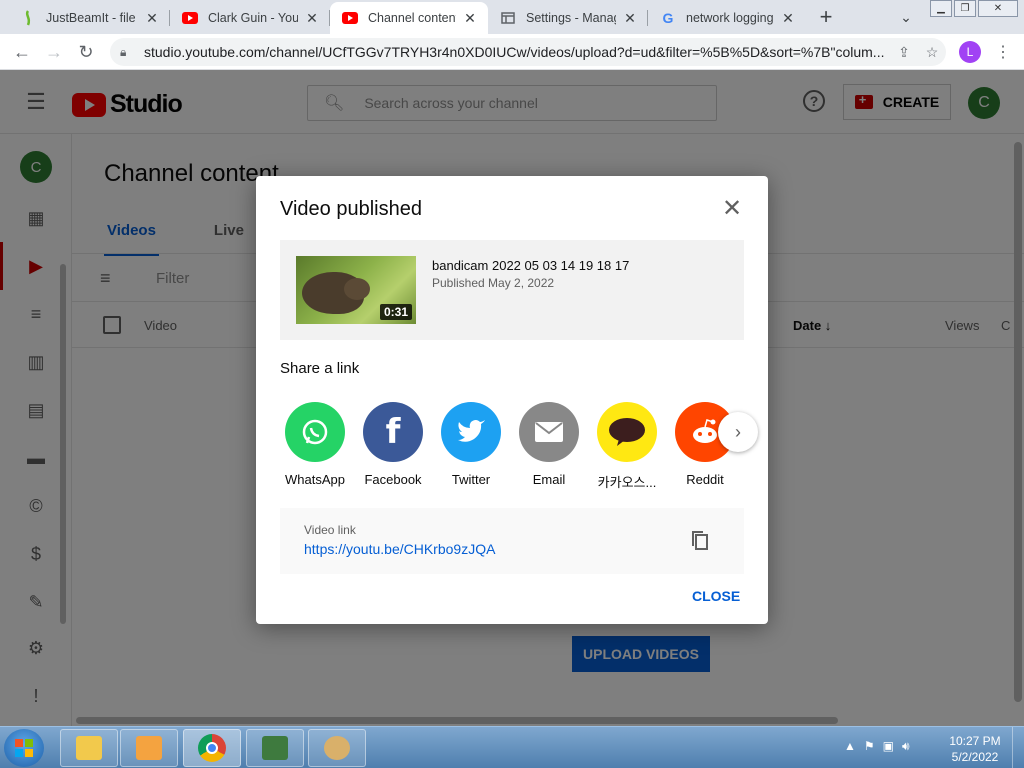  I want to click on window-controls: ▁ ❐ ✕, so click(973, 9).